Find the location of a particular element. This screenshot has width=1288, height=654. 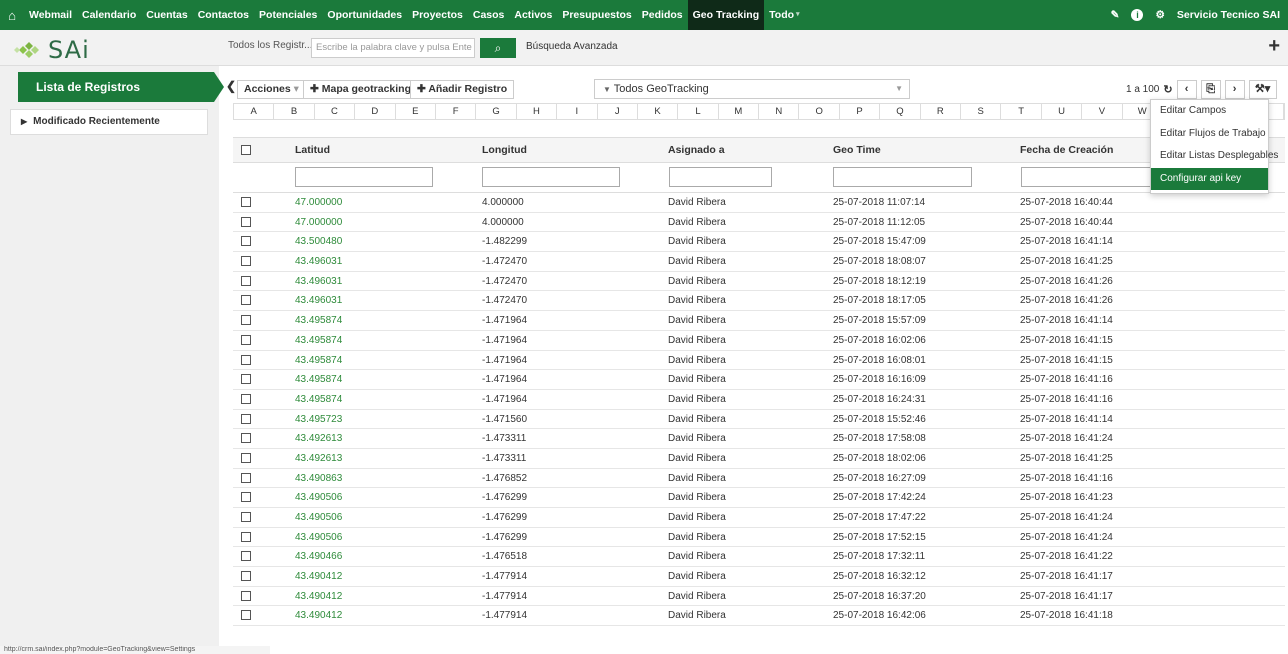

alpha-letter-k: K is located at coordinates (658, 111).